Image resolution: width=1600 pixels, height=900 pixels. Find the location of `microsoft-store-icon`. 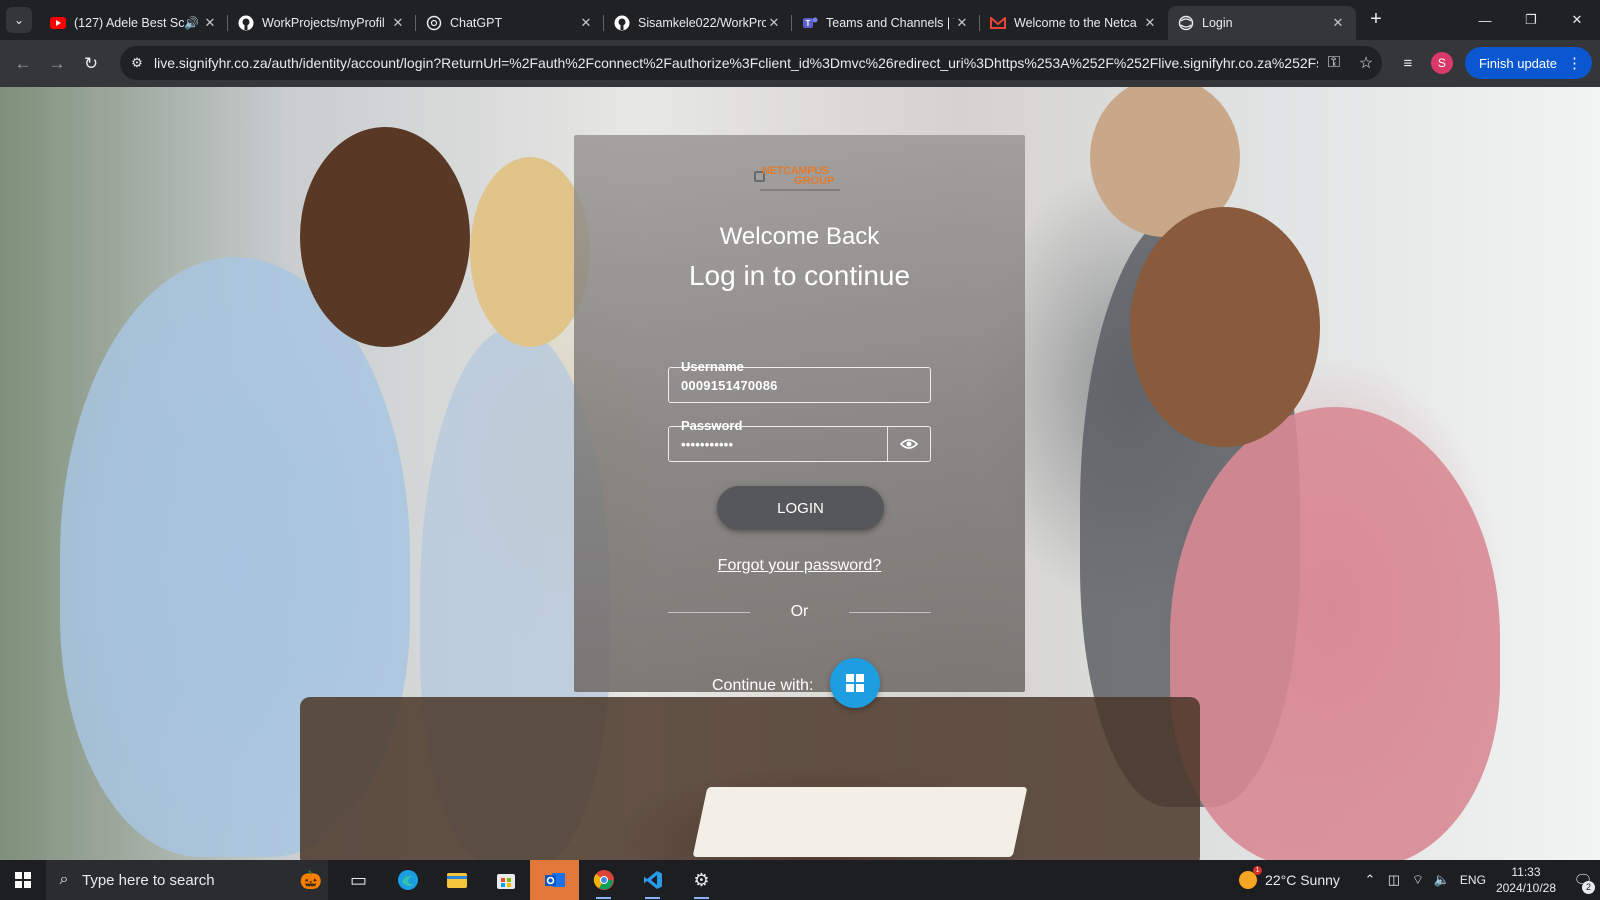

microsoft-store-icon is located at coordinates (505, 880).